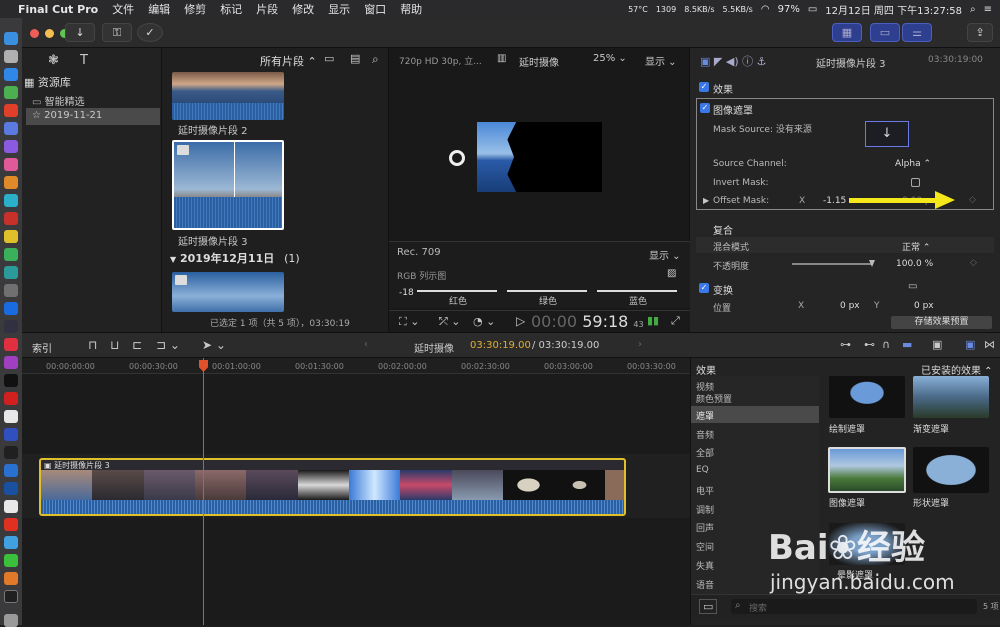 This screenshot has width=1000, height=627. Describe the element at coordinates (972, 200) in the screenshot. I see `offset-keyframe-icon: ◇` at that location.